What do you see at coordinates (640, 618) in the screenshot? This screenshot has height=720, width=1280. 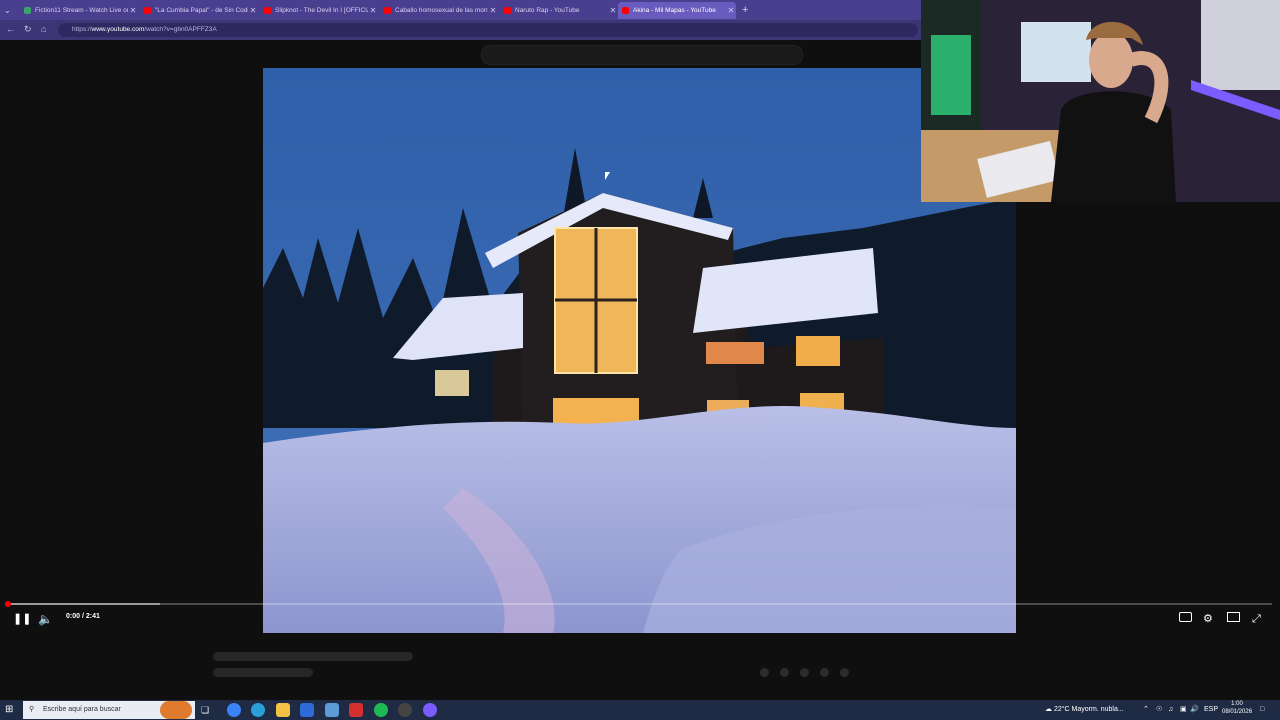 I see `player-controls: ❚❚ 🔈 0:00 / 2:41 ⚙ ⤢` at bounding box center [640, 618].